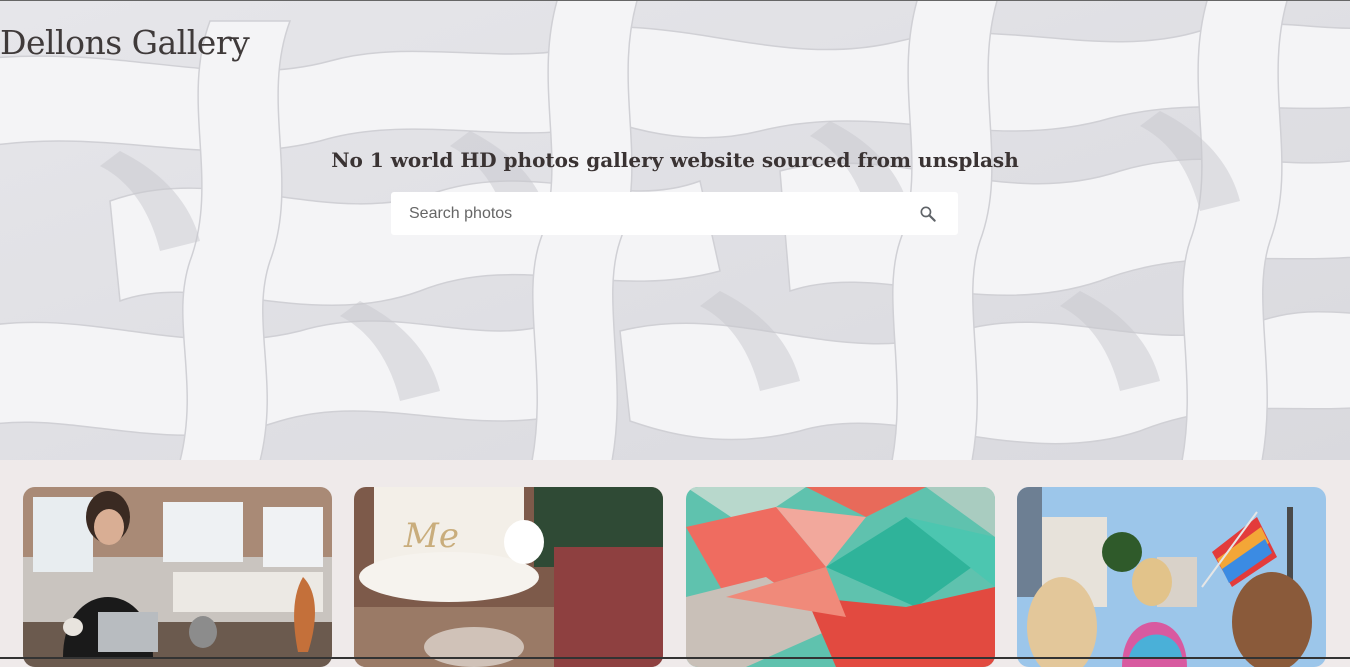 This screenshot has height=667, width=1350. What do you see at coordinates (431, 536) in the screenshot?
I see `svg-text: Me` at bounding box center [431, 536].